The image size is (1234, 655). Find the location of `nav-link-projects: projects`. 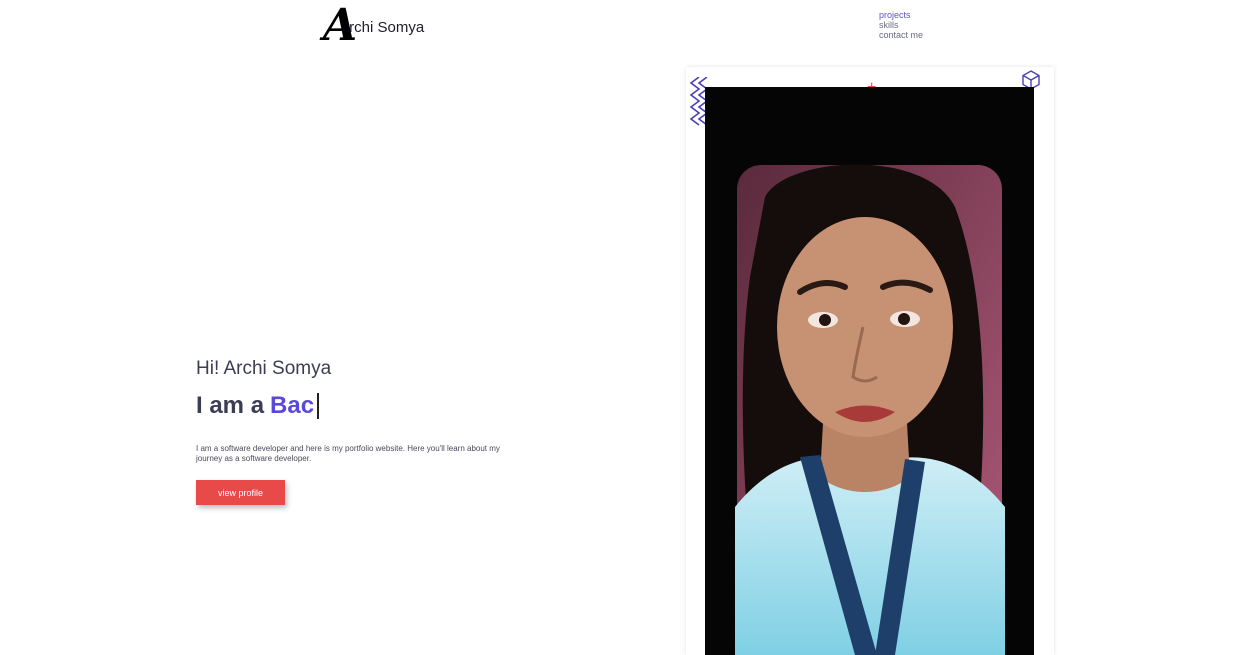

nav-link-projects: projects is located at coordinates (901, 15).